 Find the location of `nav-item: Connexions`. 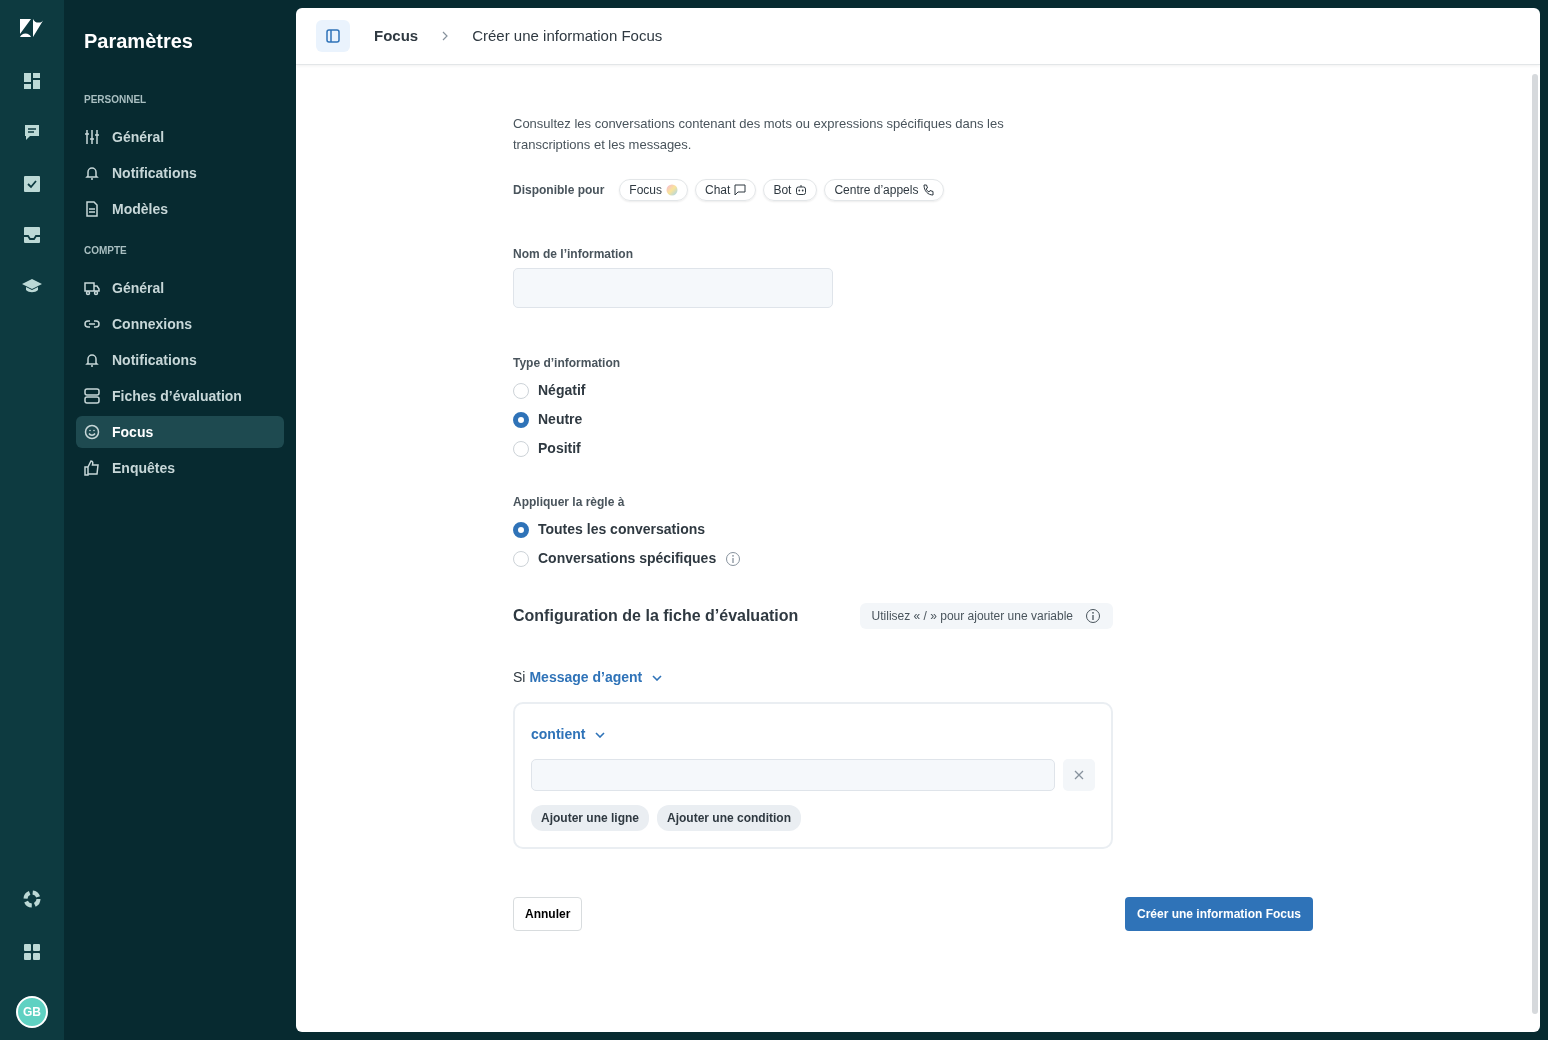

nav-item: Connexions is located at coordinates (180, 324).